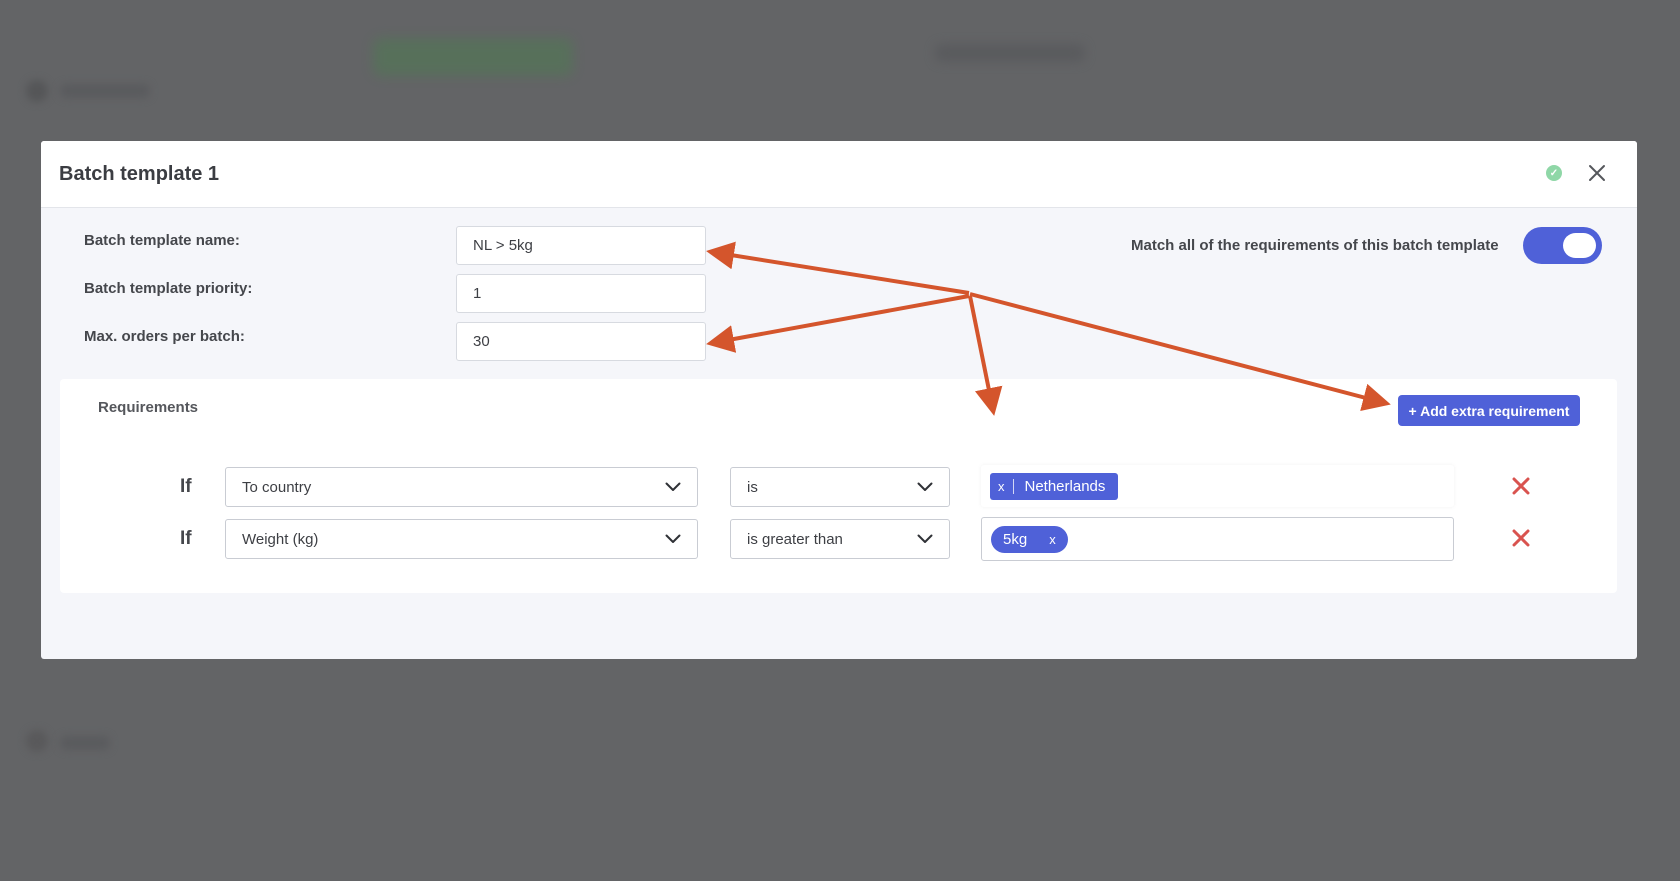 This screenshot has height=881, width=1680. I want to click on batch-template-priority-label: Batch template priority:, so click(168, 288).